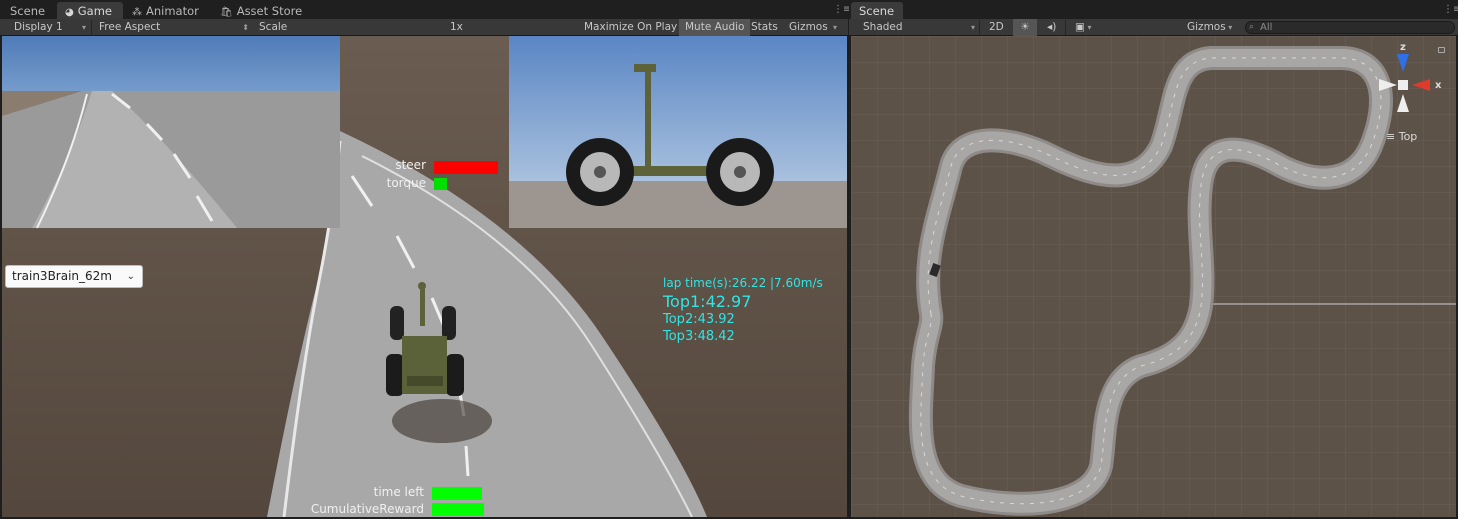 This screenshot has width=1458, height=519. Describe the element at coordinates (1438, 85) in the screenshot. I see `gizmo-x-label: x` at that location.